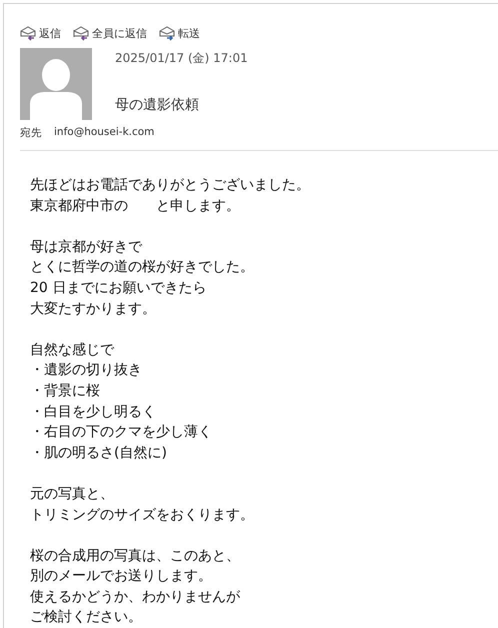 Image resolution: width=498 pixels, height=628 pixels. What do you see at coordinates (135, 597) in the screenshot?
I see `body-line: 使えるかどうか、わかりませんが` at bounding box center [135, 597].